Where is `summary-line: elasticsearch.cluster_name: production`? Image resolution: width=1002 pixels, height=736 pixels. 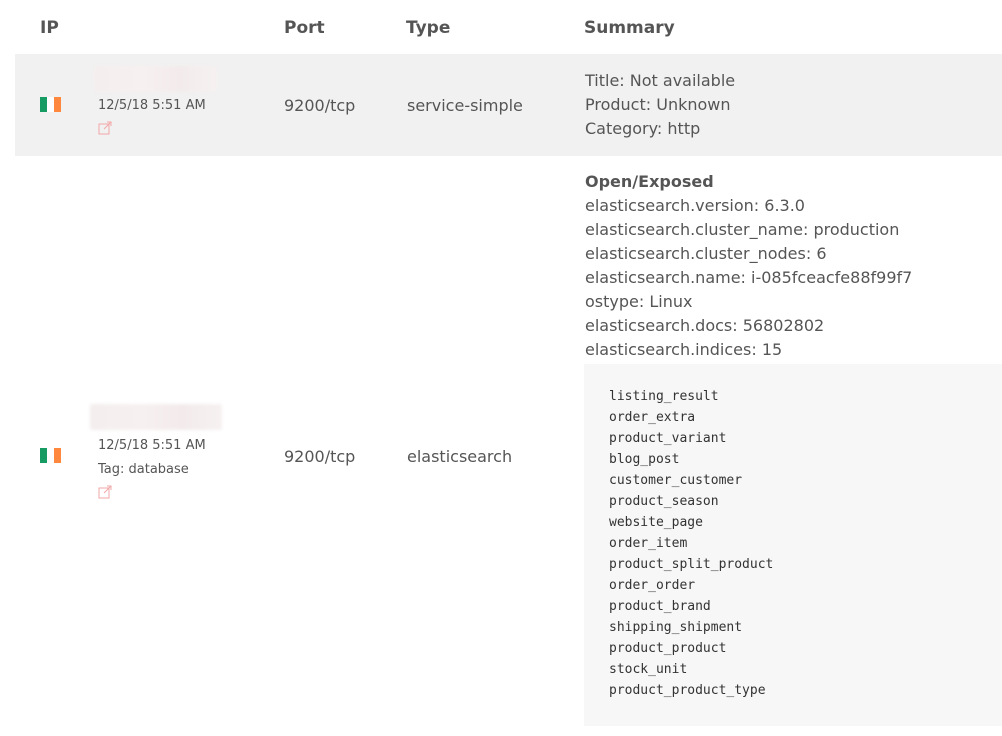 summary-line: elasticsearch.cluster_name: production is located at coordinates (742, 229).